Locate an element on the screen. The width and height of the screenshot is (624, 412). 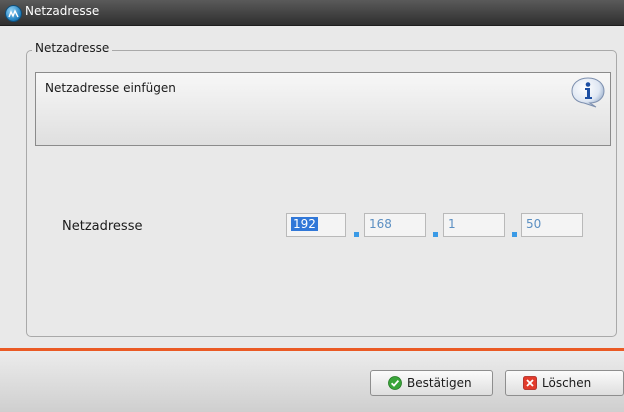
octet-4-input: 50 is located at coordinates (552, 225).